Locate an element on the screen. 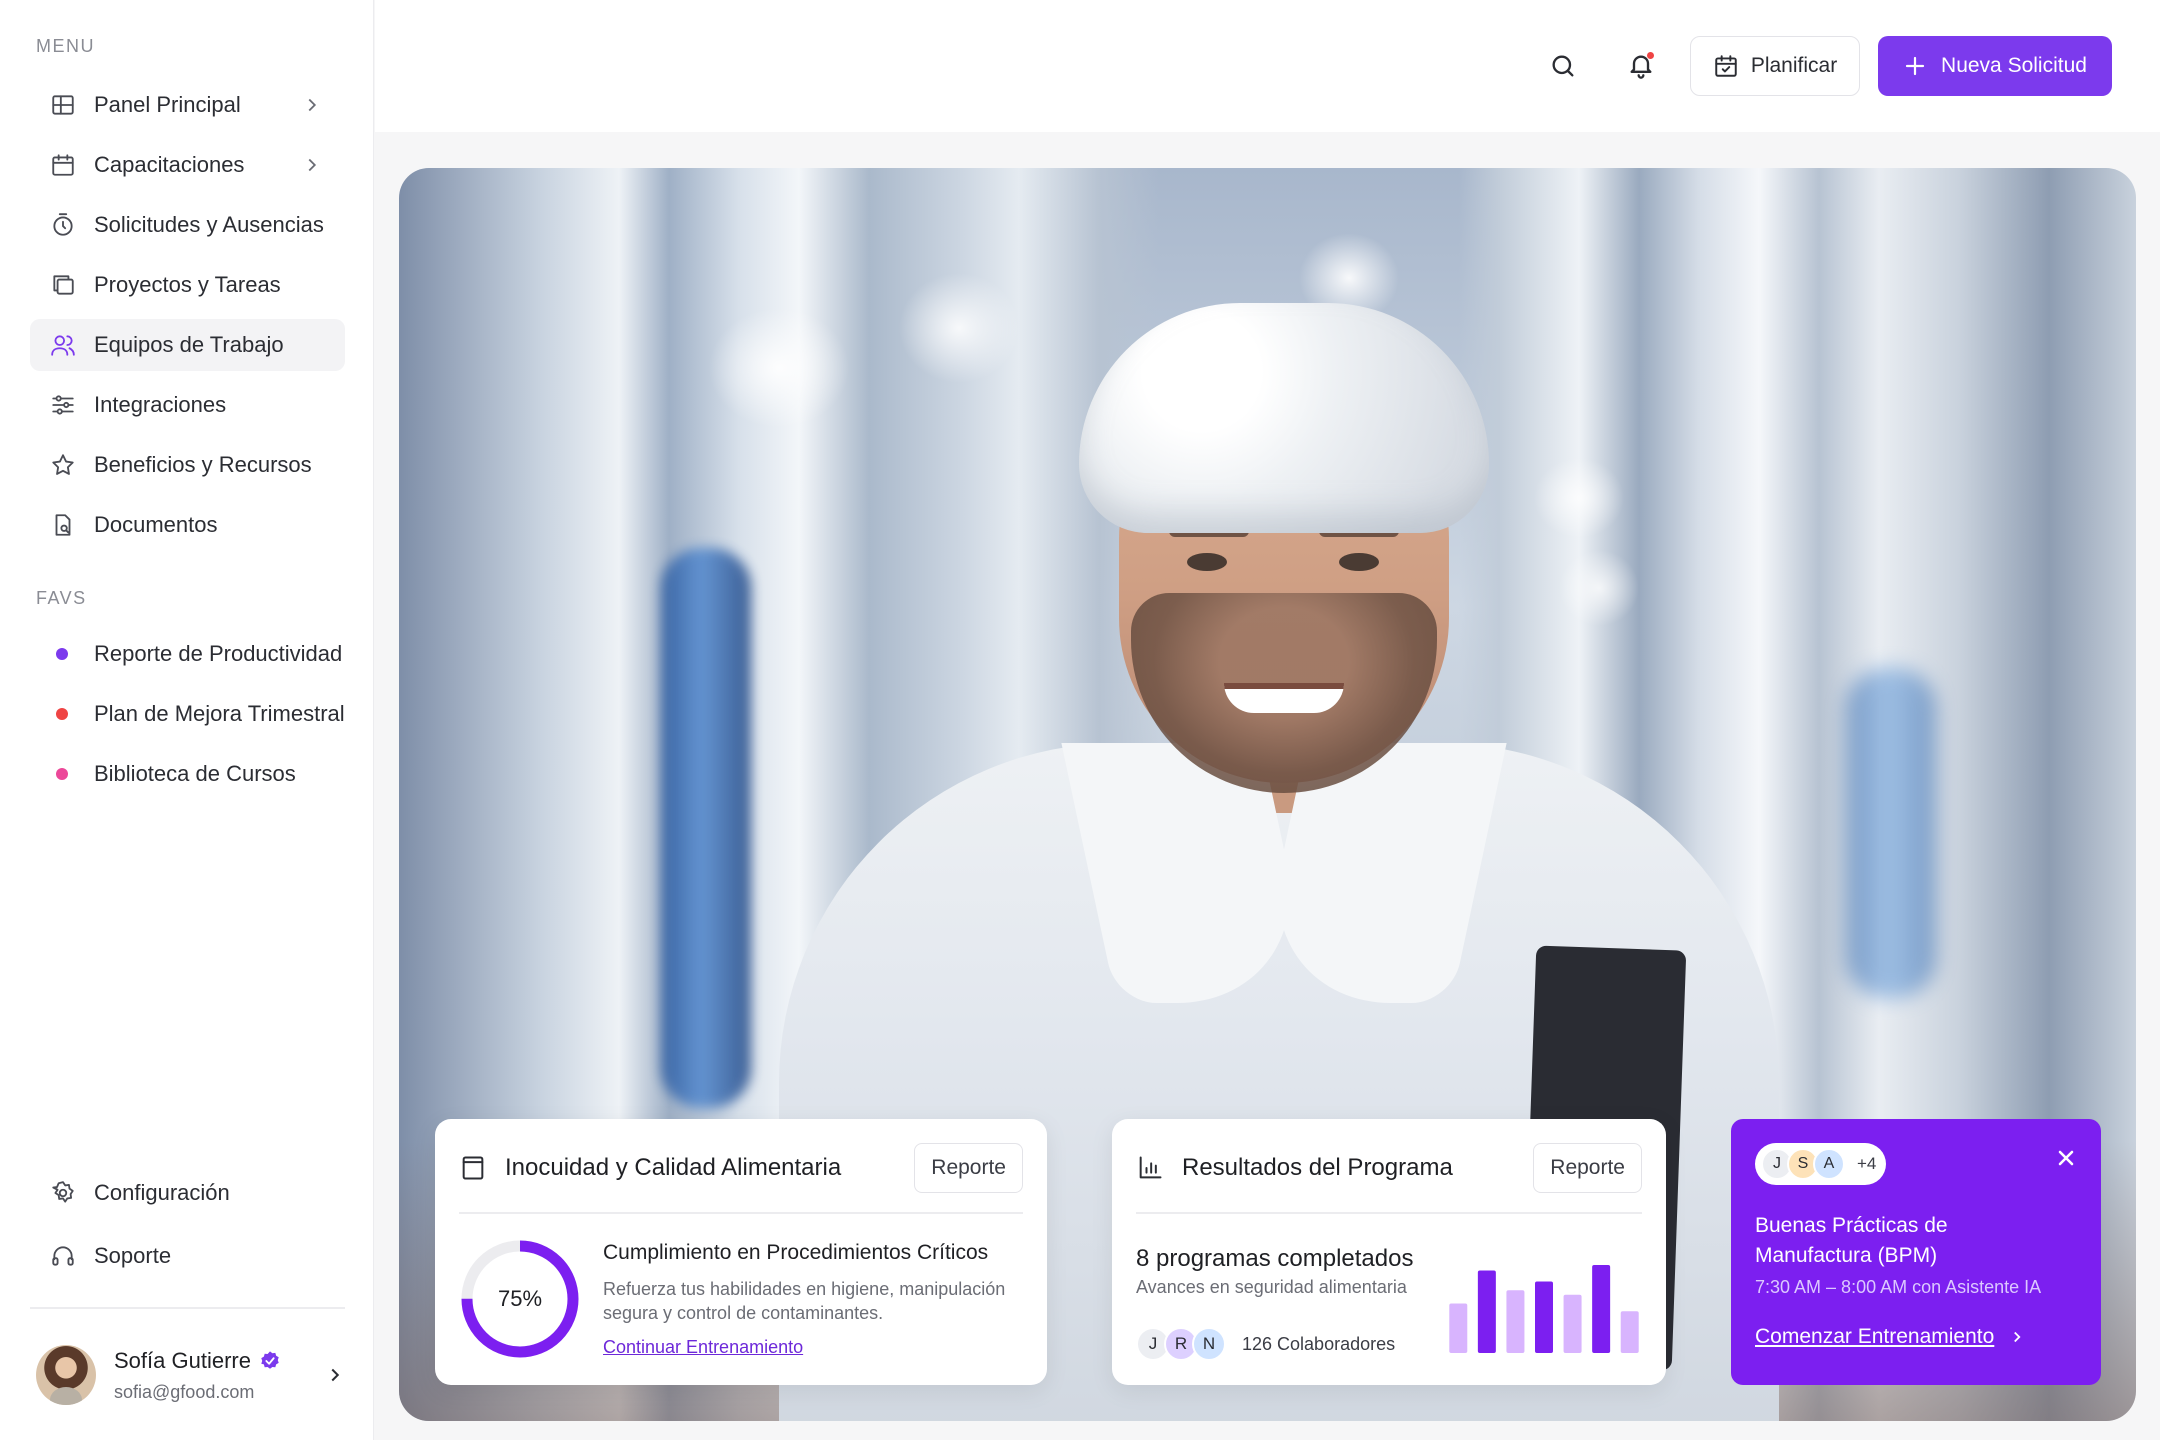 This screenshot has width=2160, height=1440. programs-completed: 8 programas completados is located at coordinates (1275, 1258).